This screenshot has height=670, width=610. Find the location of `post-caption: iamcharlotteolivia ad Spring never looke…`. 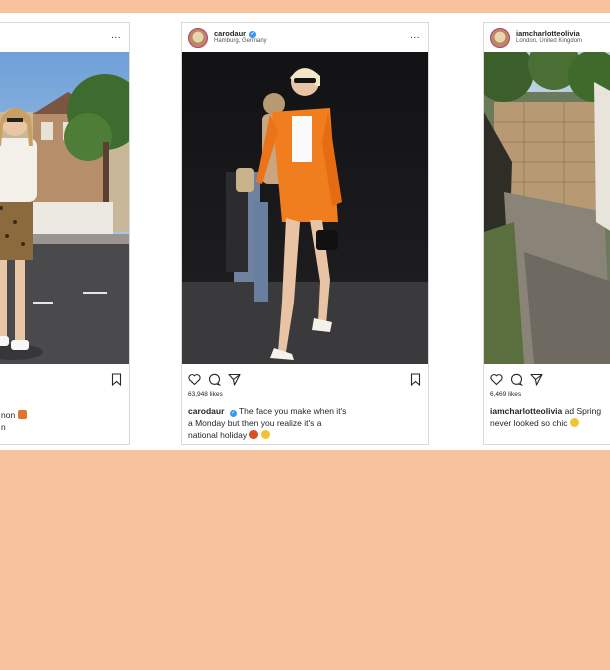

post-caption: iamcharlotteolivia ad Spring never looke… is located at coordinates (550, 417).